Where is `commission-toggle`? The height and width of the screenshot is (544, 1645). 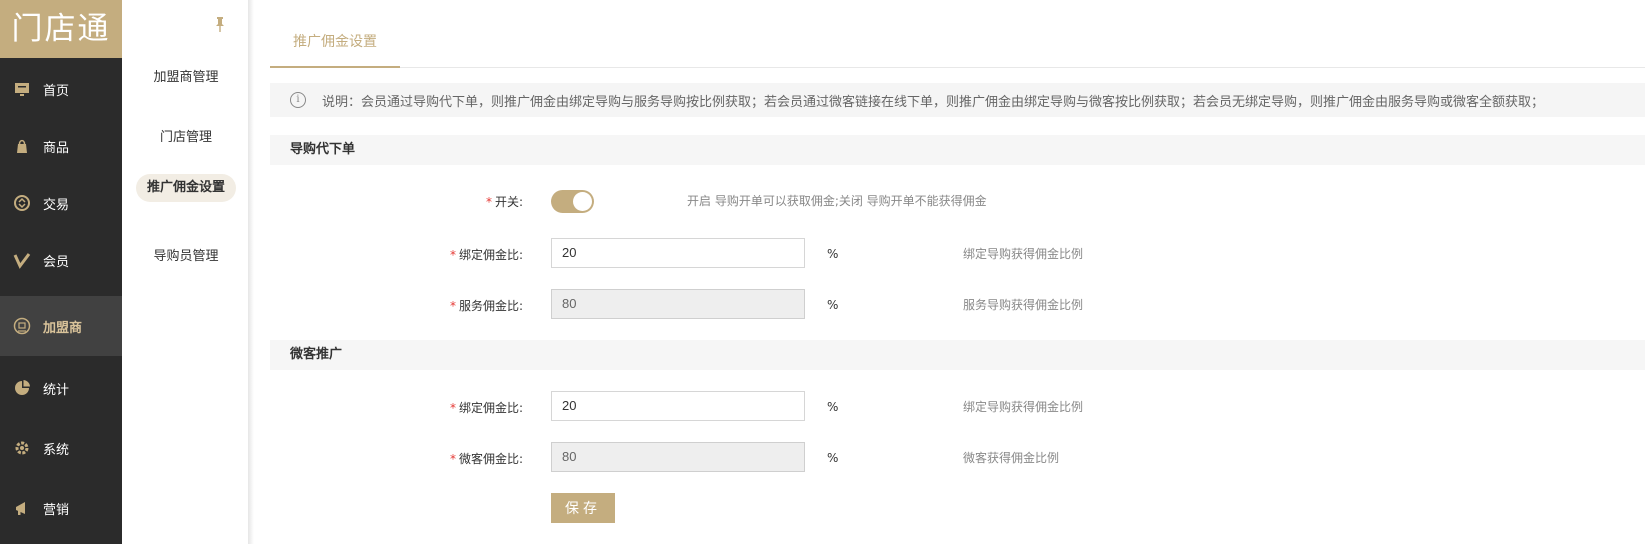
commission-toggle is located at coordinates (572, 201).